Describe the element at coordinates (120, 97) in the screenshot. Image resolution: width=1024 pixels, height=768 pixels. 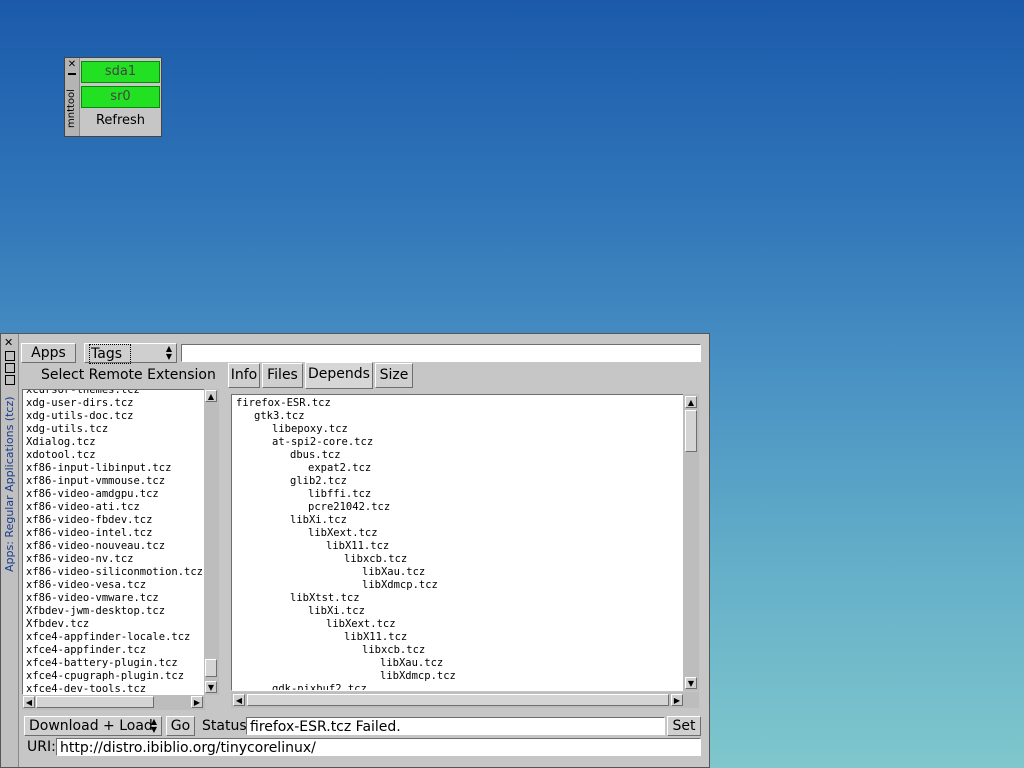
I see `mount-sr0-button: sr0` at that location.